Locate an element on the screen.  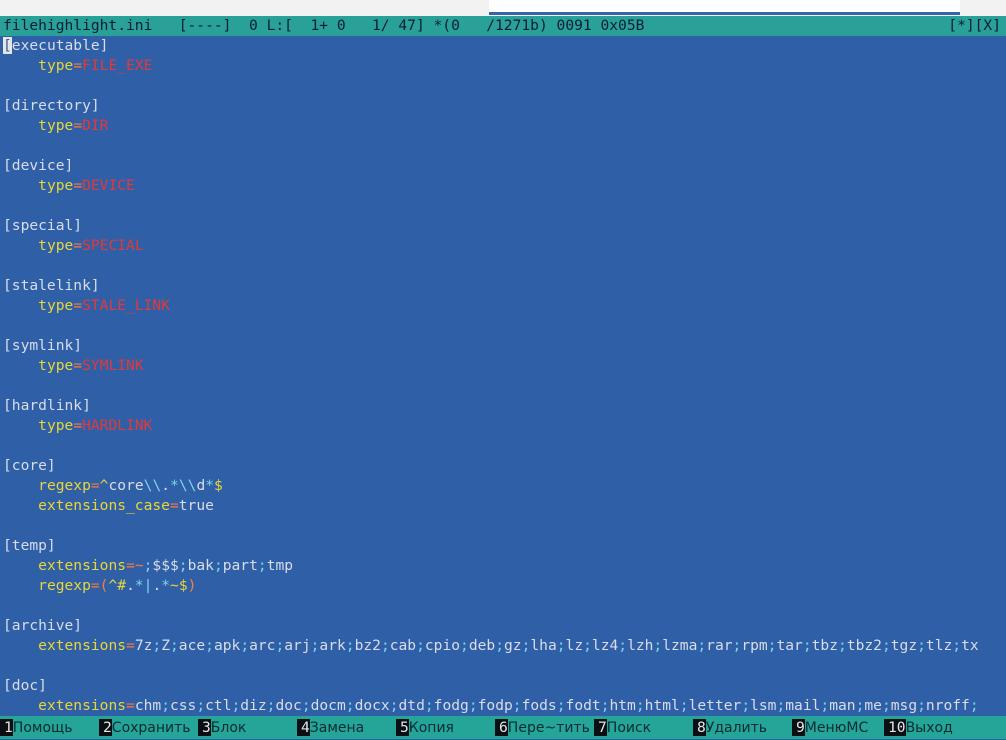
list-item: lz4 is located at coordinates (605, 645).